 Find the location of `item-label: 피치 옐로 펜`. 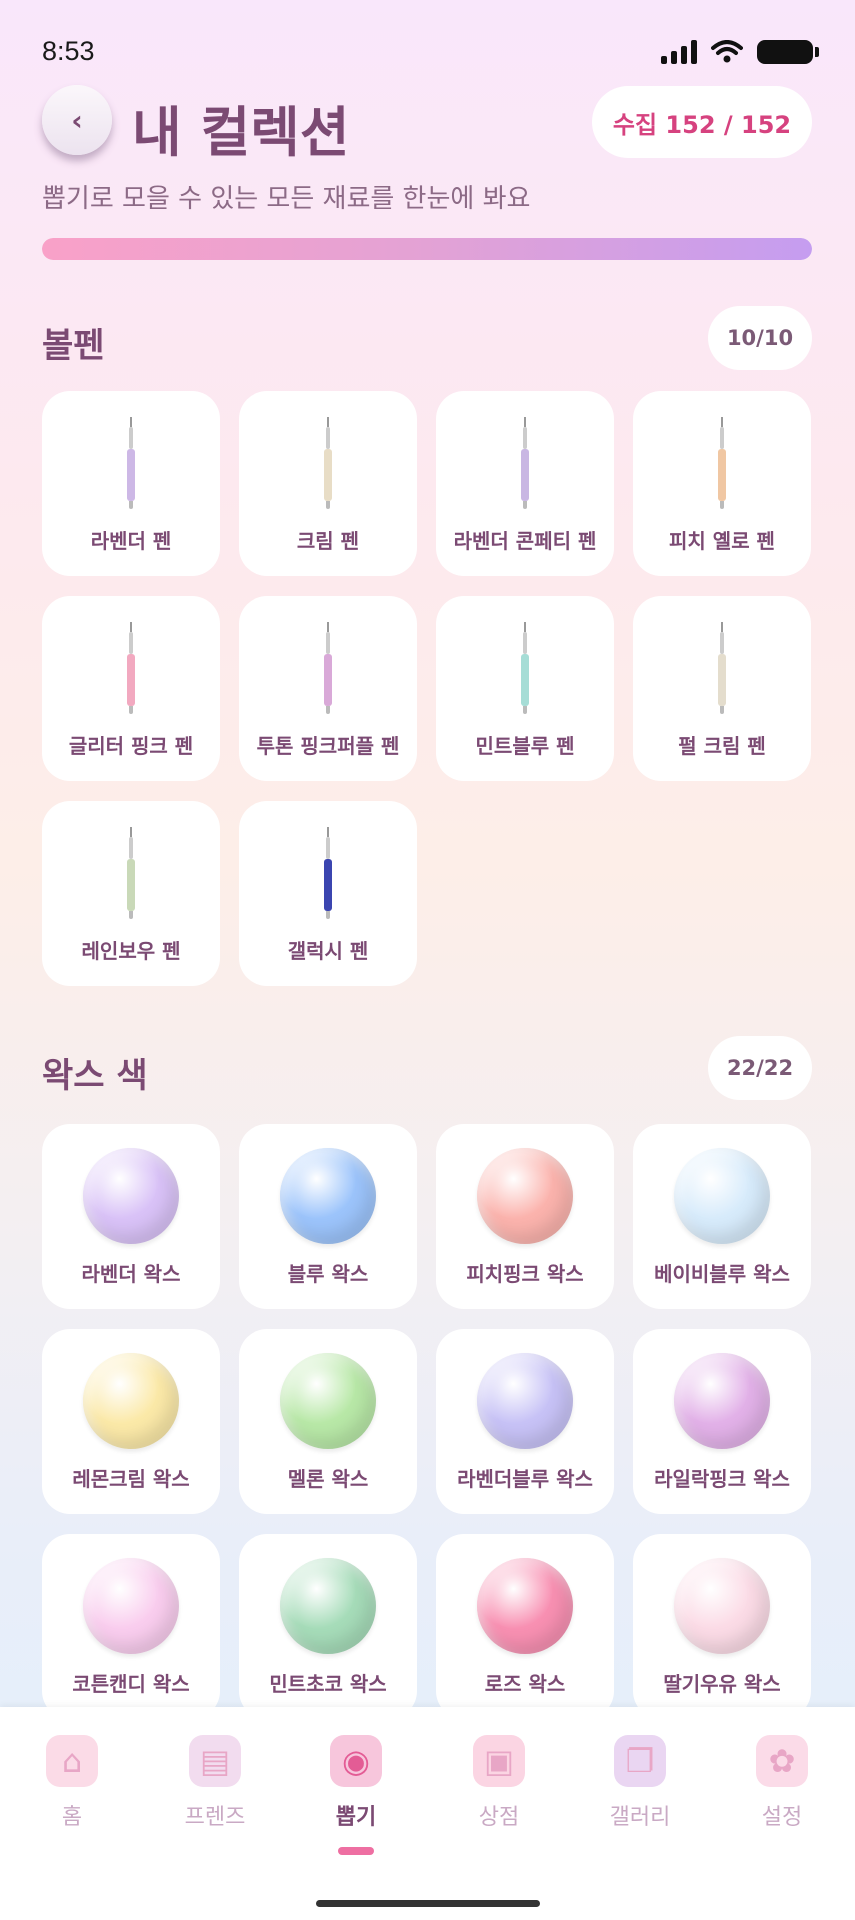

item-label: 피치 옐로 펜 is located at coordinates (722, 541).